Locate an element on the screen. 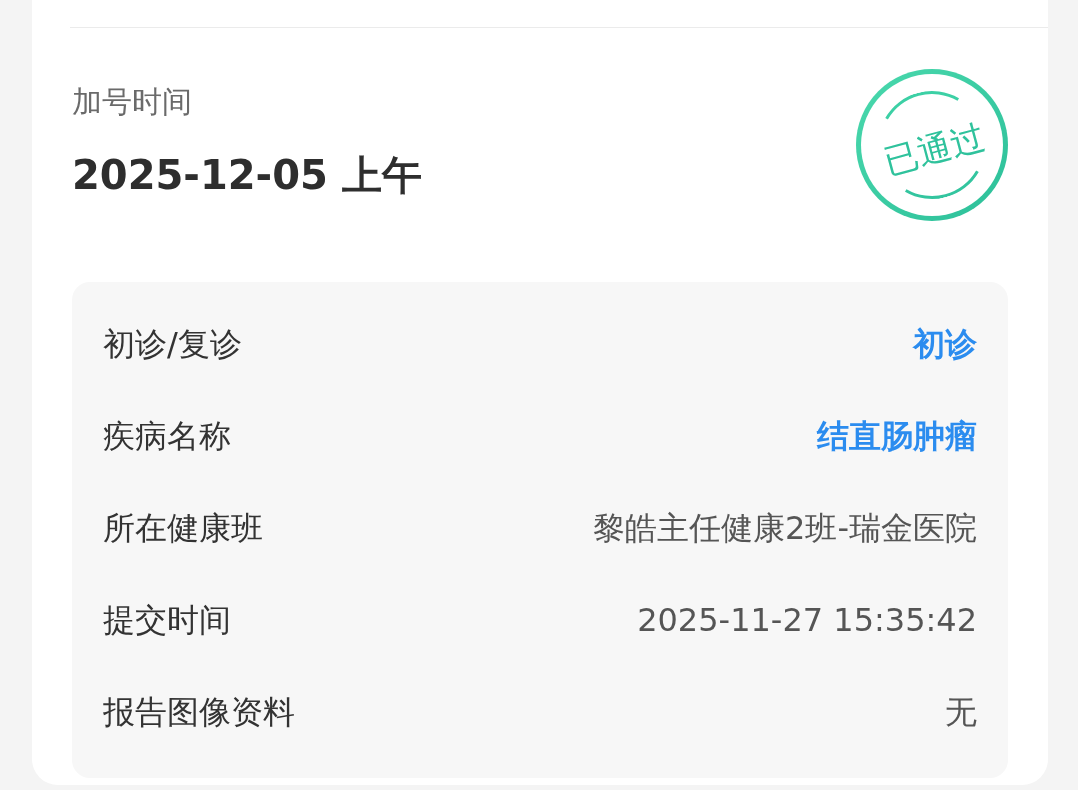 This screenshot has height=790, width=1078. field-label: 加号时间 is located at coordinates (132, 102).